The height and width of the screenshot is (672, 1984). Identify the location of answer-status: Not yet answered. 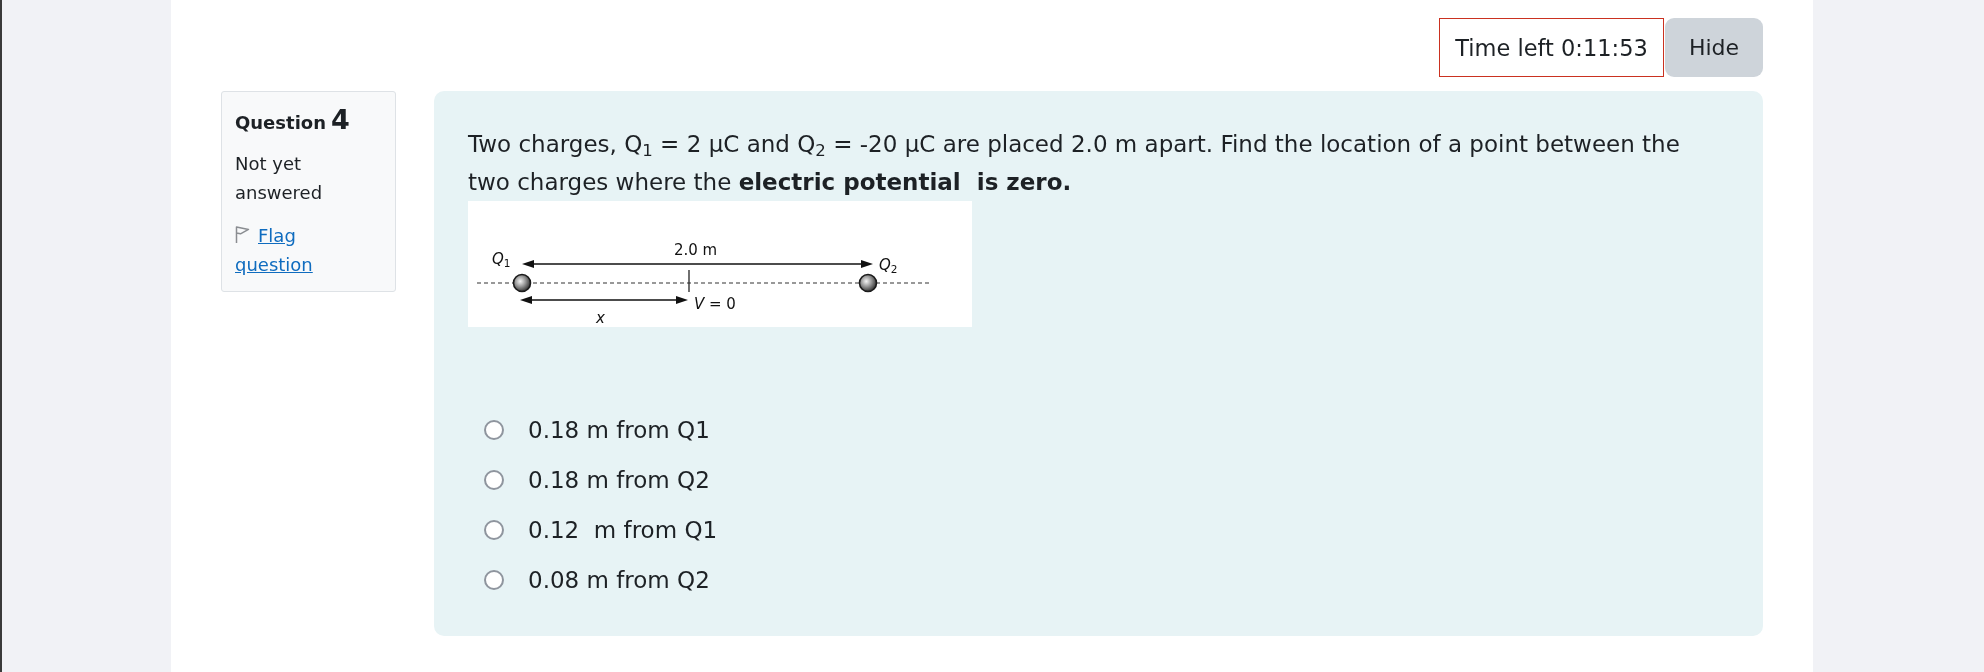
(279, 178).